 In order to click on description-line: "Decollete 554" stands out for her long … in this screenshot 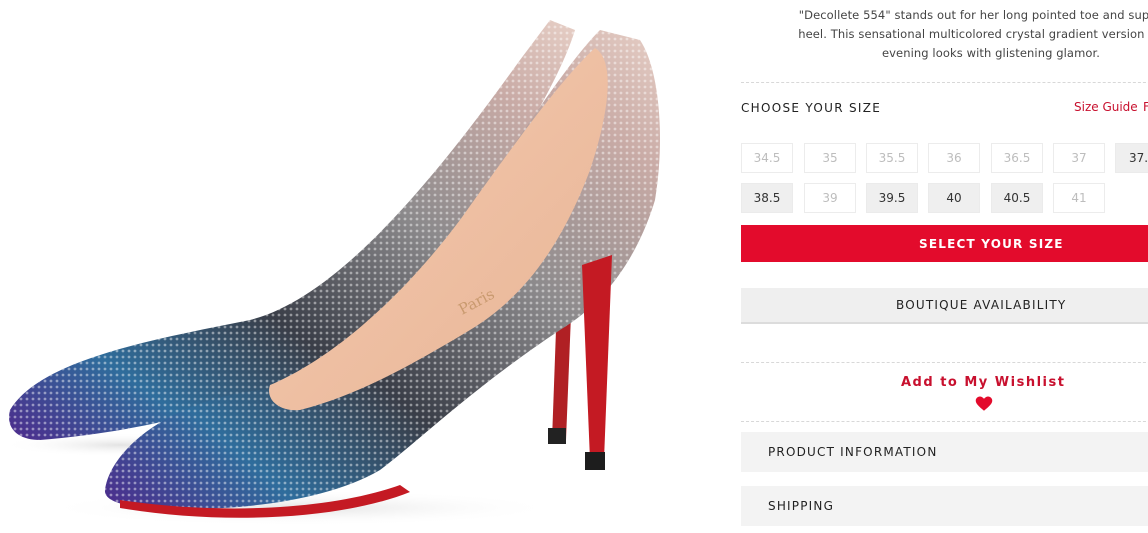, I will do `click(973, 15)`.